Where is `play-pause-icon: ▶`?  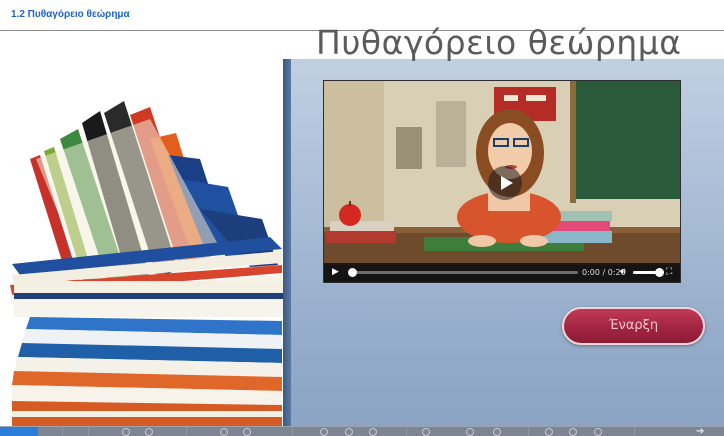 play-pause-icon: ▶ is located at coordinates (335, 272).